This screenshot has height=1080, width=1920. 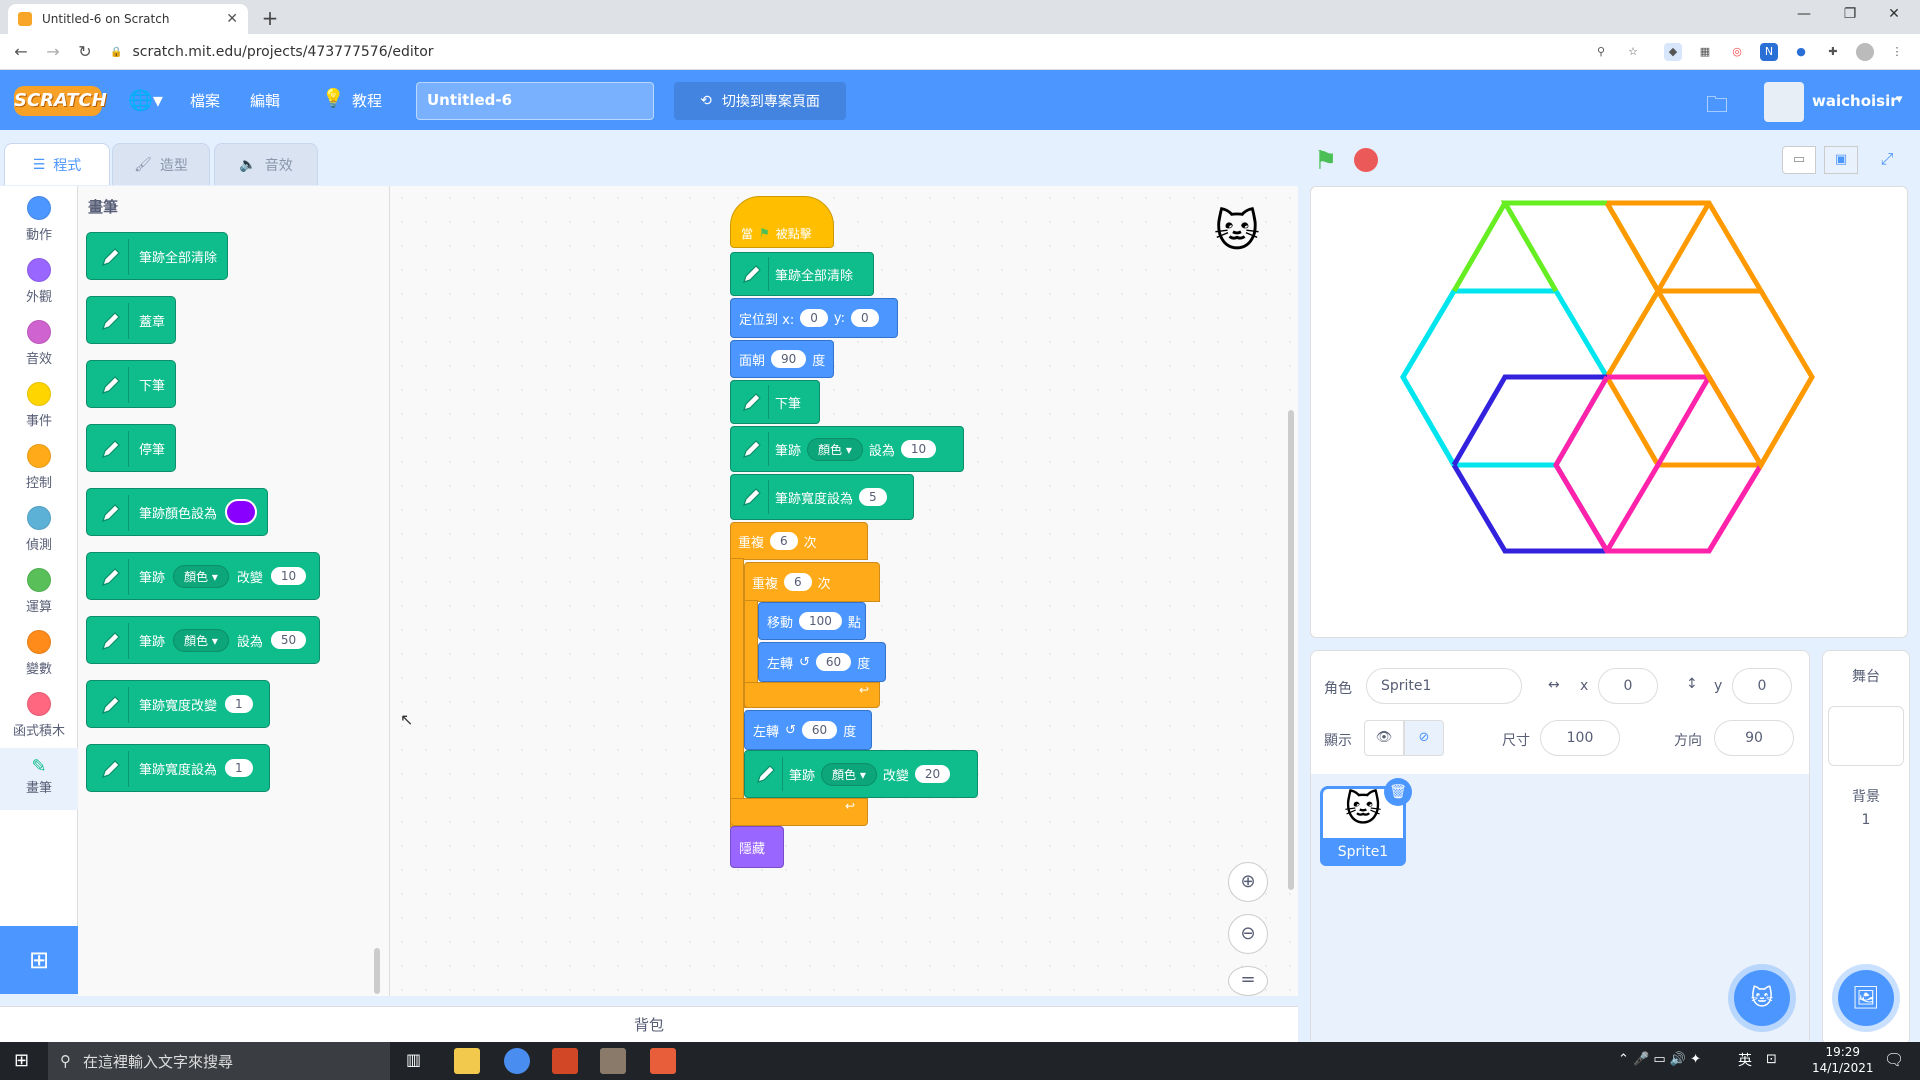 I want to click on restore-icon: ❐, so click(x=1850, y=14).